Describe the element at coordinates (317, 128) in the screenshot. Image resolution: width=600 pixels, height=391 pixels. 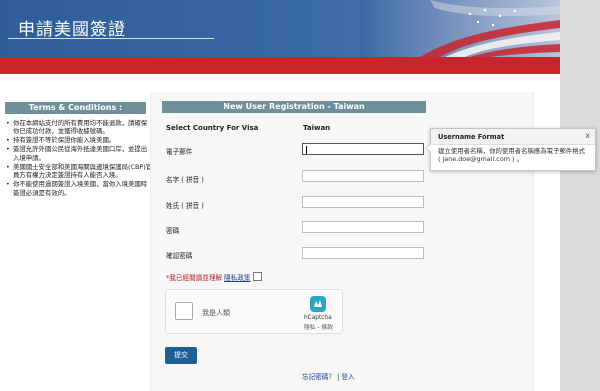
I see `country-value: Taiwan` at that location.